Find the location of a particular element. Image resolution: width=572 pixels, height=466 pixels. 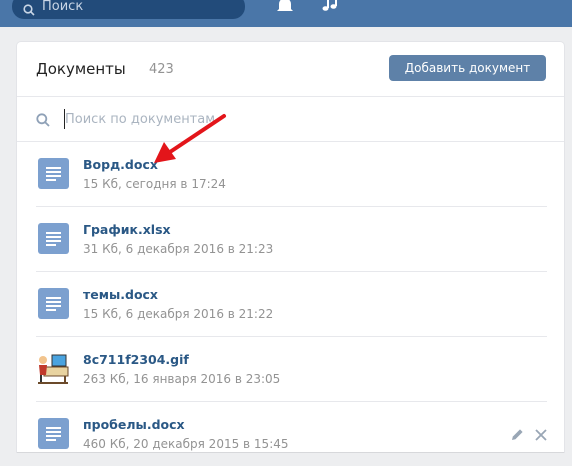

top-navigation-bar: Поиск is located at coordinates (286, 13).